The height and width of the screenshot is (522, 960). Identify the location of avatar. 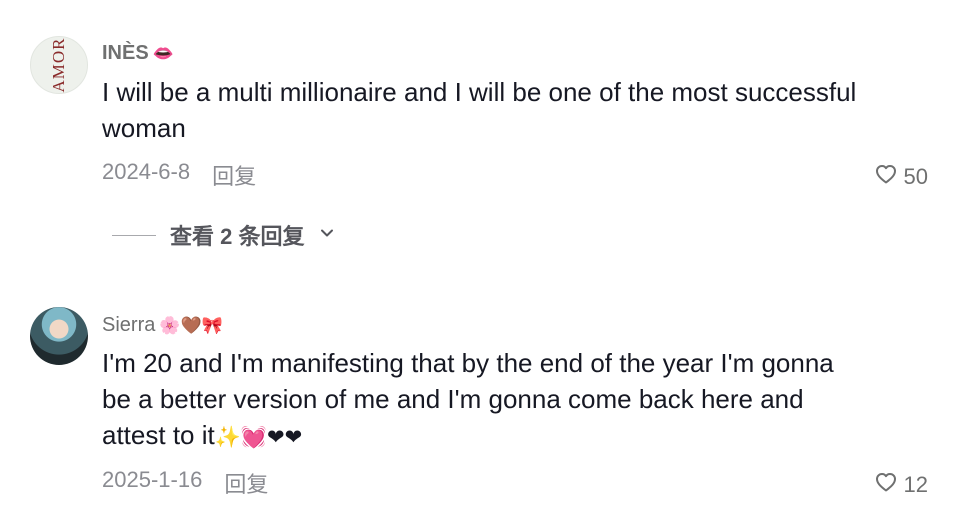
(59, 336).